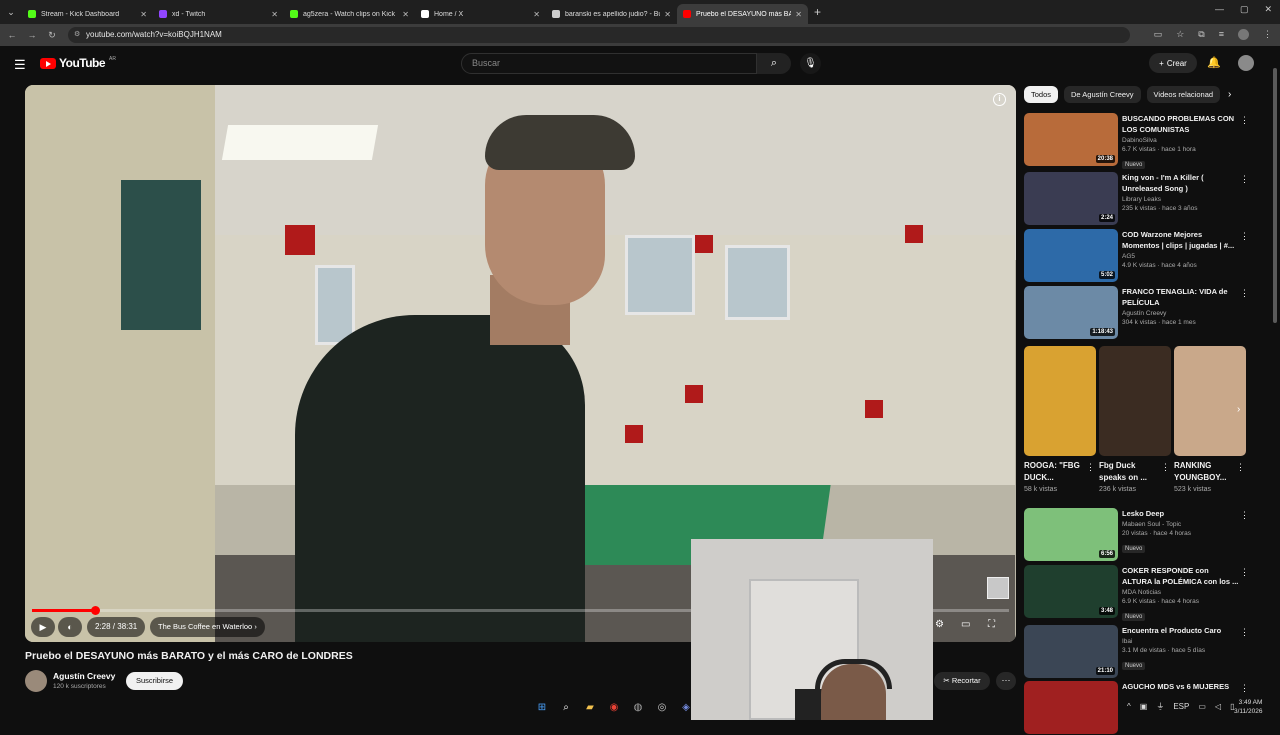 This screenshot has width=1280, height=735. Describe the element at coordinates (1071, 139) in the screenshot. I see `video-thumbnail: 20:38` at that location.